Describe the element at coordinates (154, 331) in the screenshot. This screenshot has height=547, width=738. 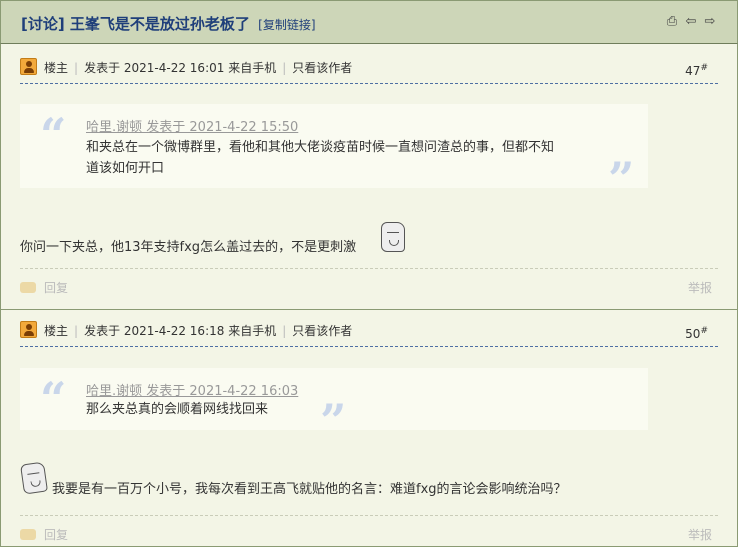
I see `post-time: 发表于 2021-4-22 16:18` at that location.